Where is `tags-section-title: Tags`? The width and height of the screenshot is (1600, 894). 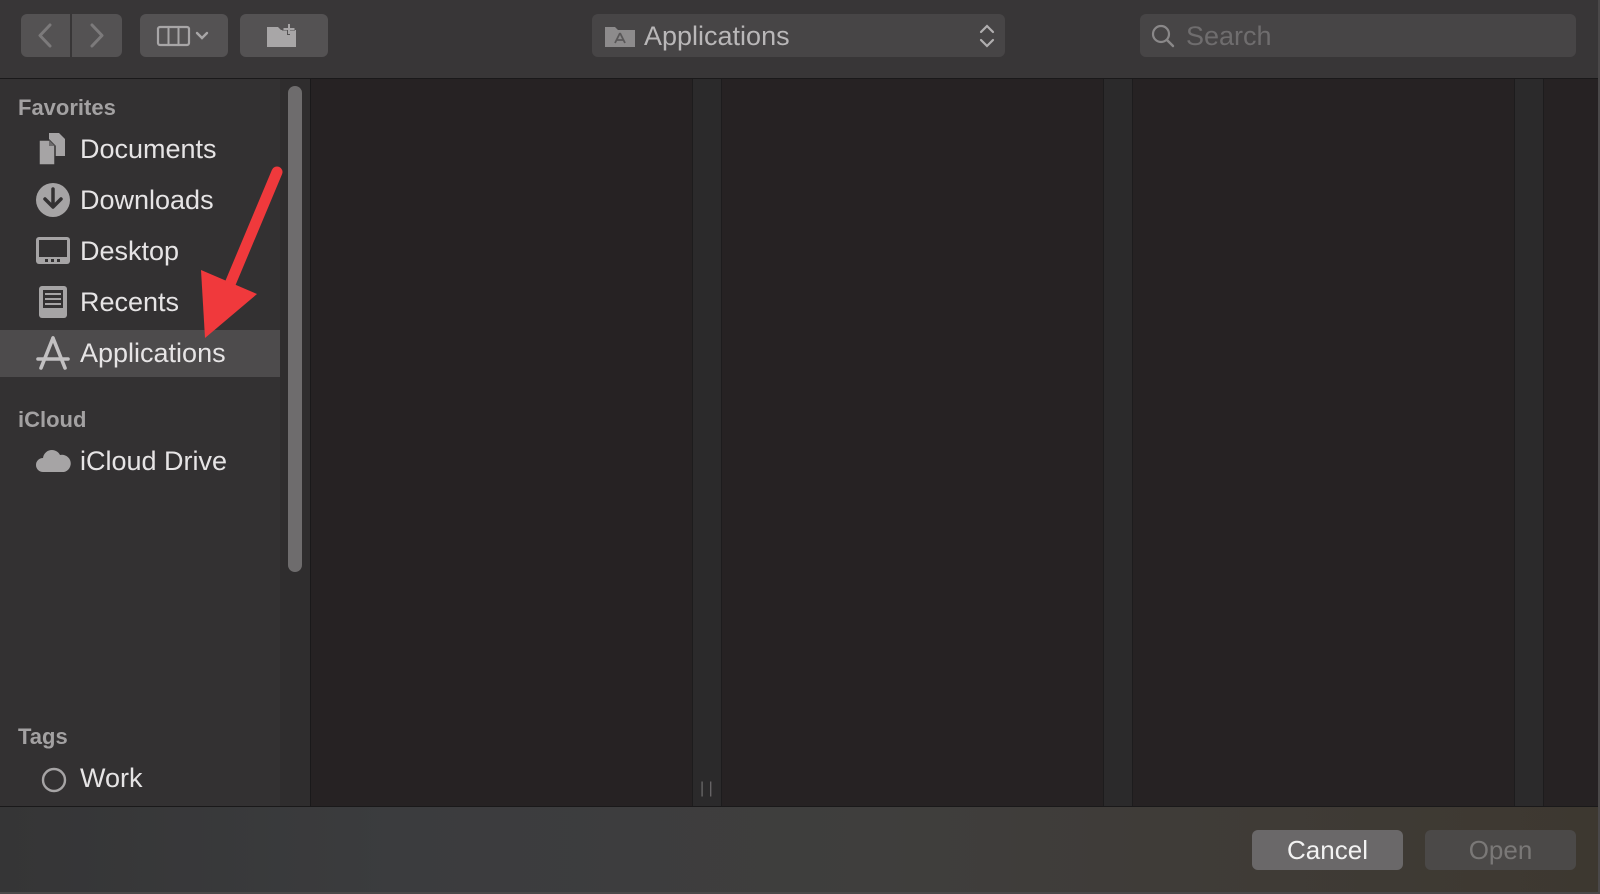
tags-section-title: Tags is located at coordinates (43, 736).